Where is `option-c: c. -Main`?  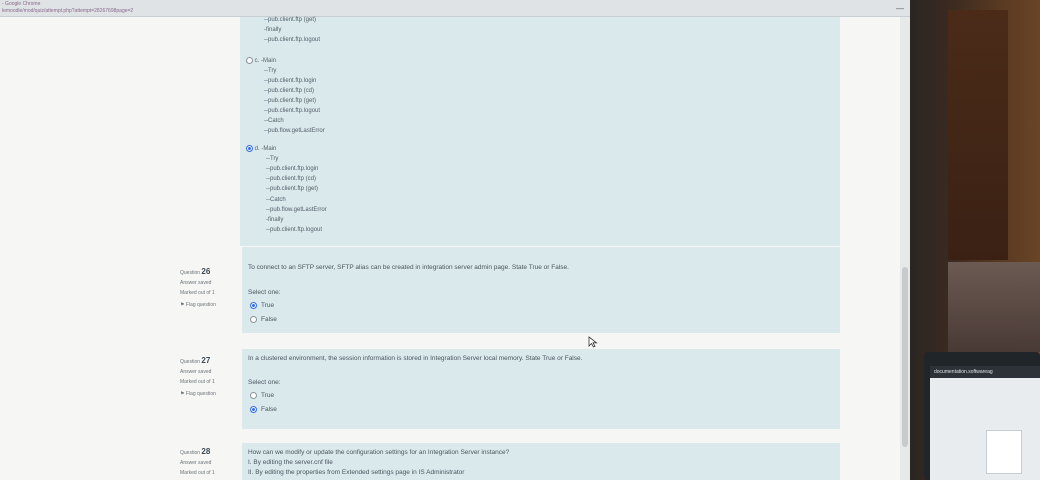 option-c: c. -Main is located at coordinates (261, 60).